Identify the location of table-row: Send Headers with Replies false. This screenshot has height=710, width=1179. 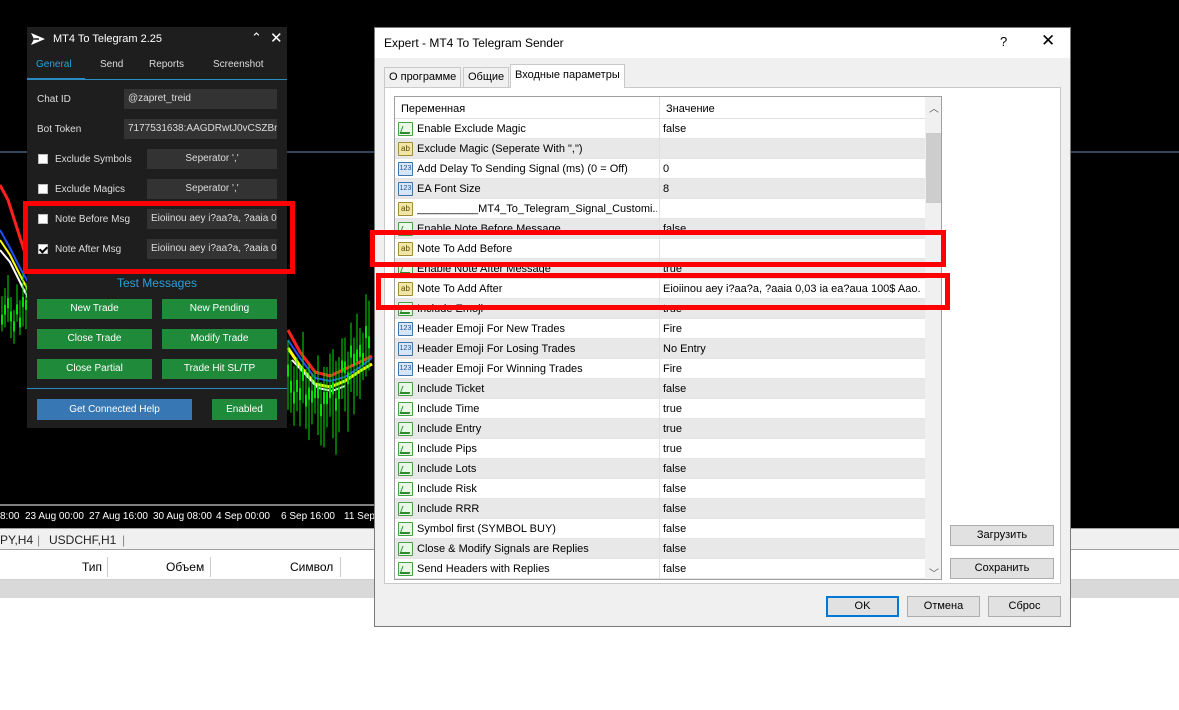
(660, 569).